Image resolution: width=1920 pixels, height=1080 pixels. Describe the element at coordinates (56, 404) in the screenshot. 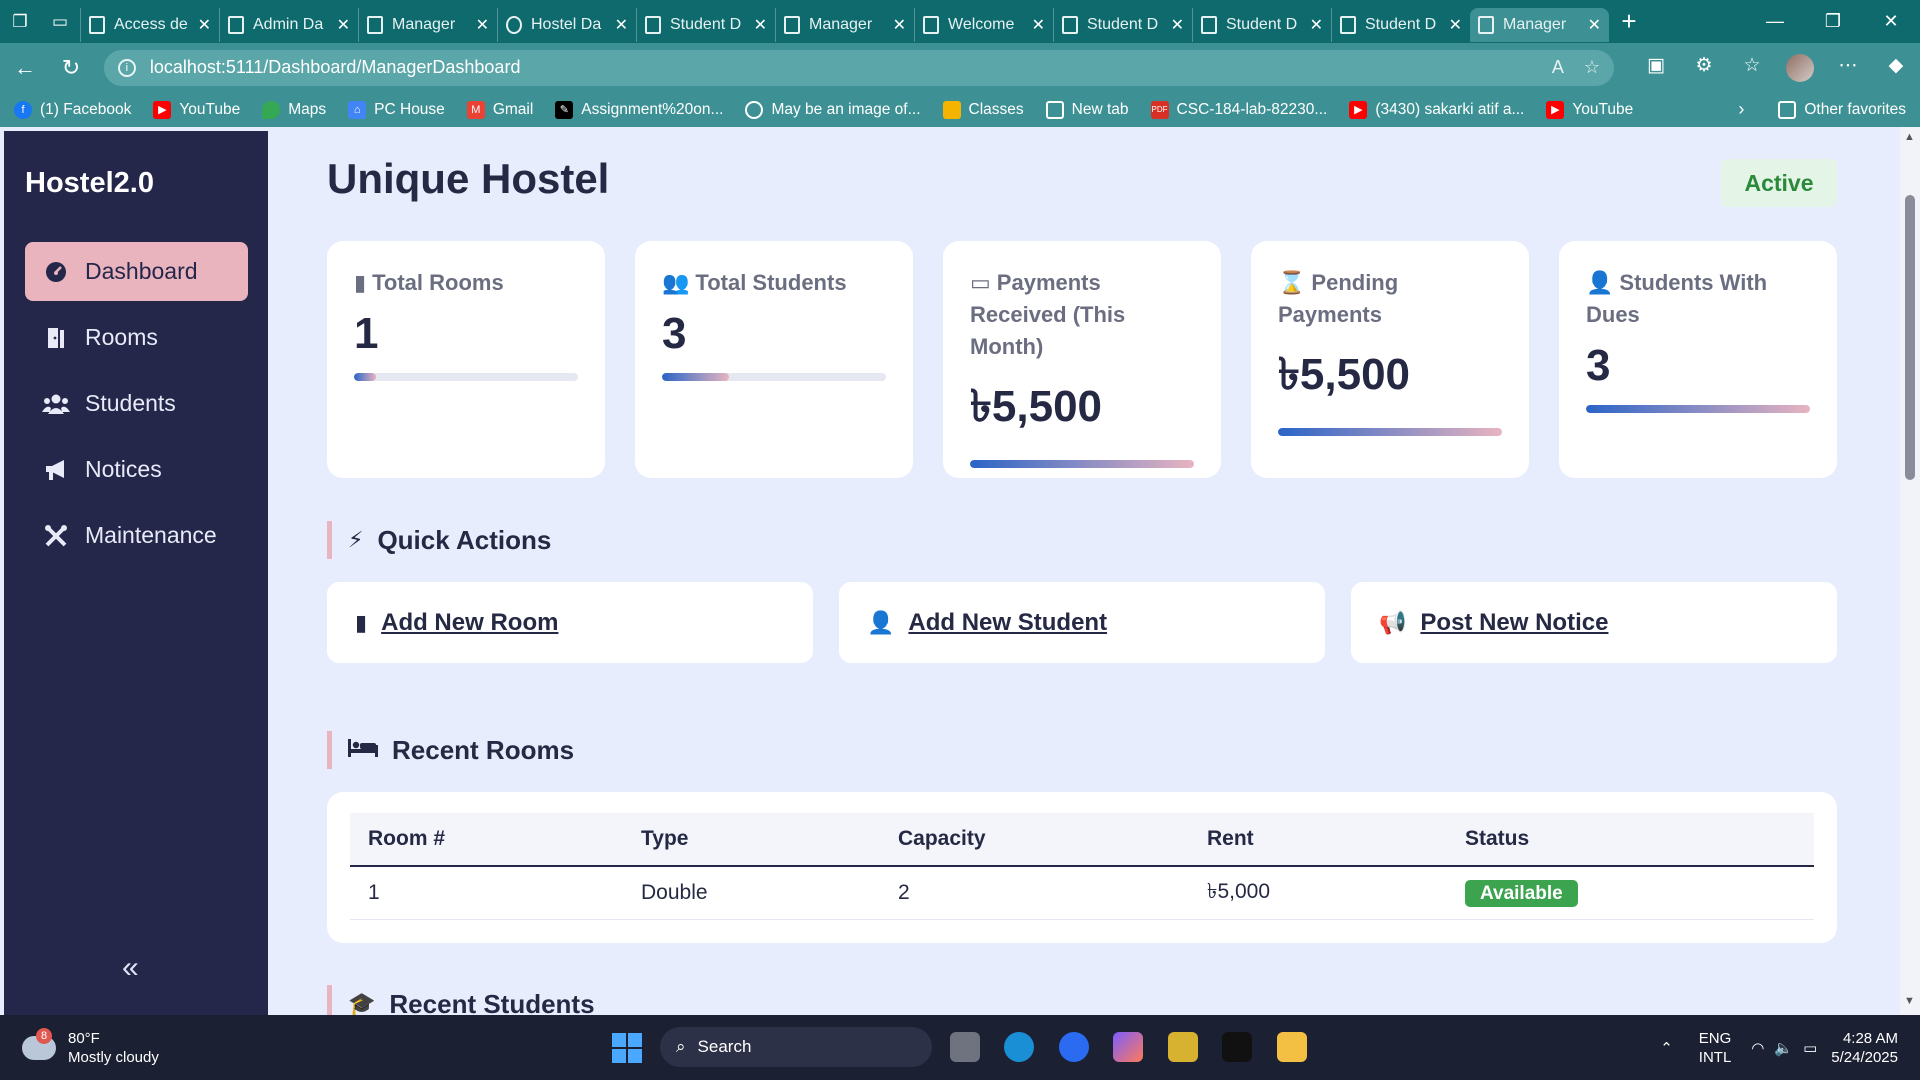

I see `users-icon` at that location.